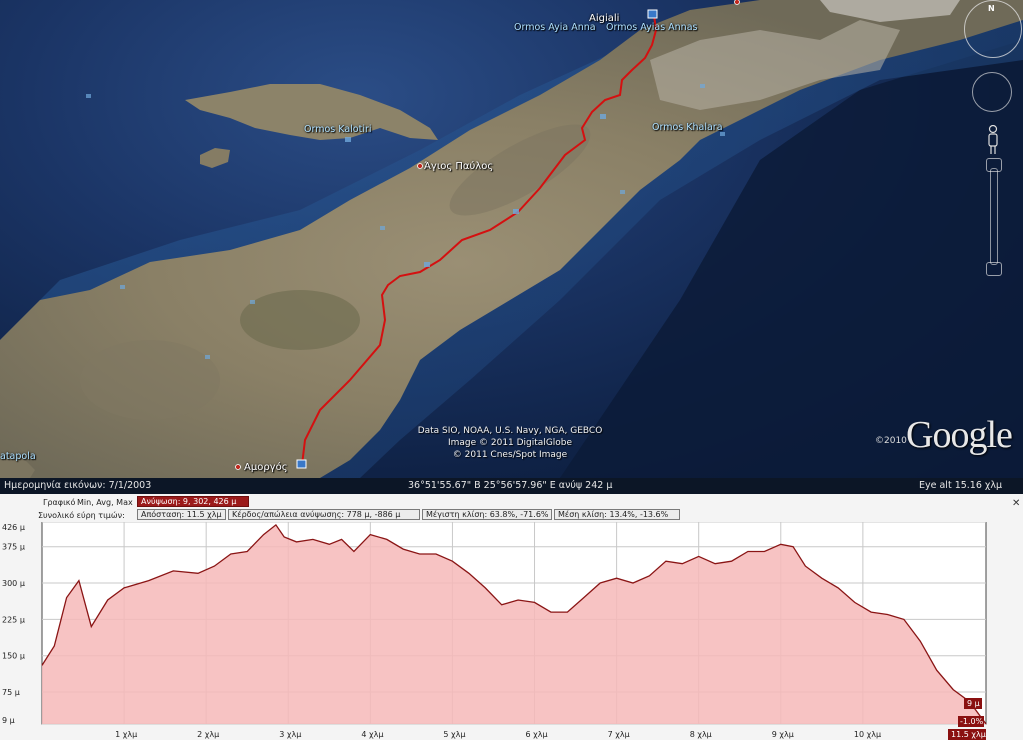  I want to click on x-tick-label: 5 χλμ, so click(454, 734).